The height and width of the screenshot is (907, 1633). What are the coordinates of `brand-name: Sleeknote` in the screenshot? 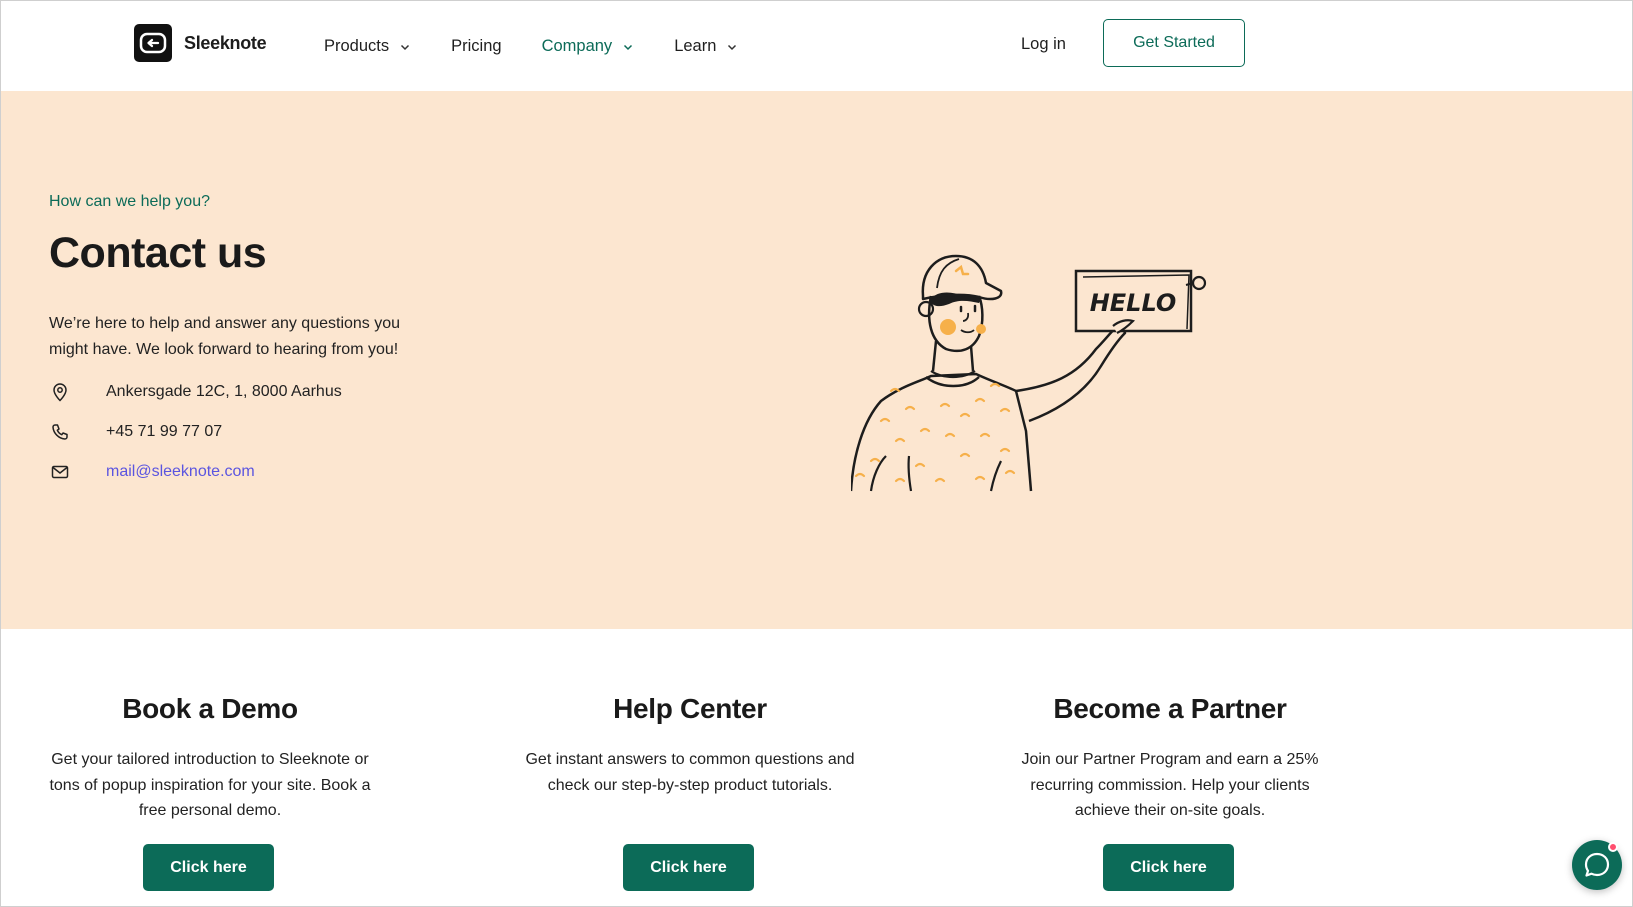 It's located at (225, 42).